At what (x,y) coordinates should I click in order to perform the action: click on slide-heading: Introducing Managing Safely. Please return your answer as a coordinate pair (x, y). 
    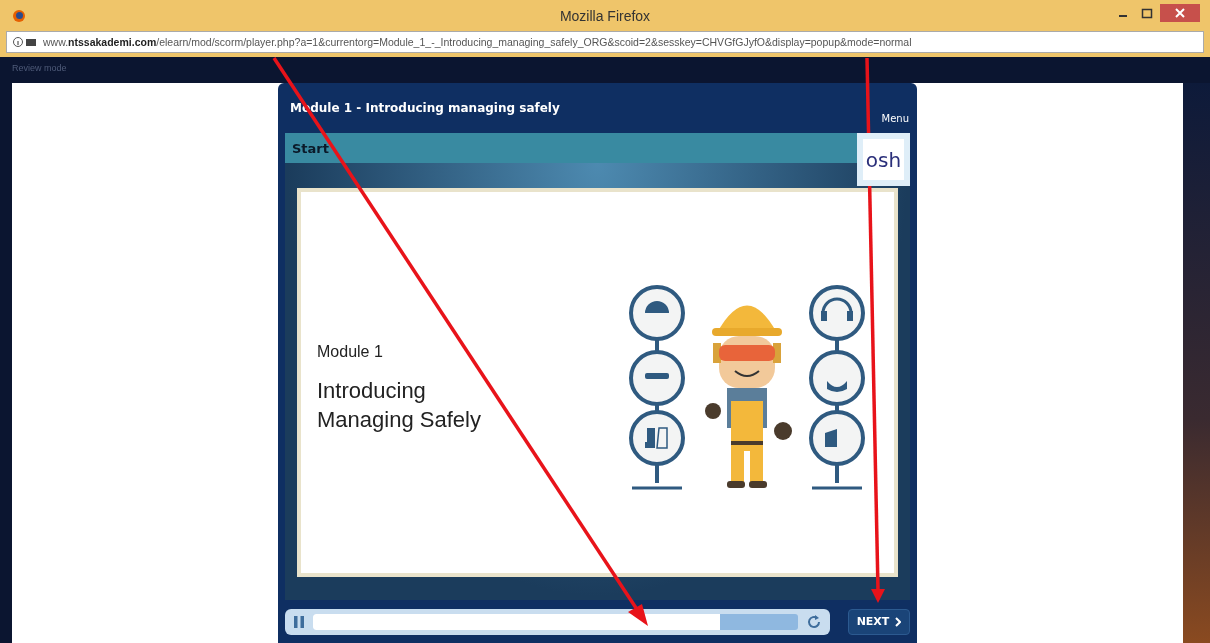
    Looking at the image, I should click on (399, 405).